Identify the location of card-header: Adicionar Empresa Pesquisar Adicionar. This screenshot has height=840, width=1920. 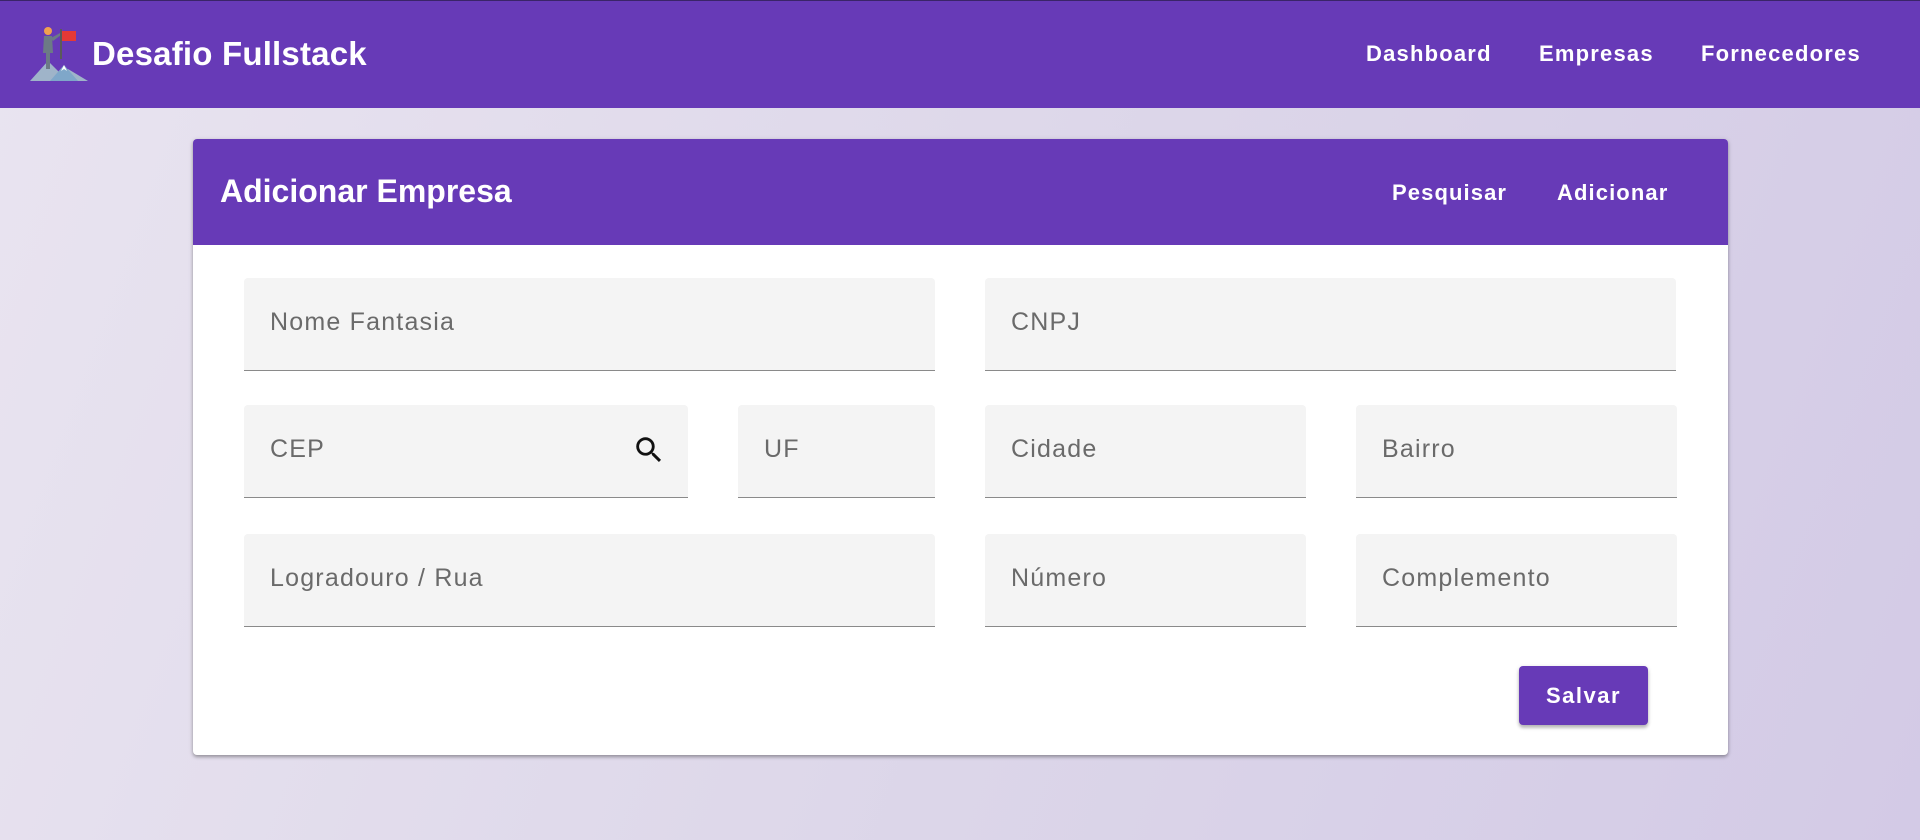
(960, 192).